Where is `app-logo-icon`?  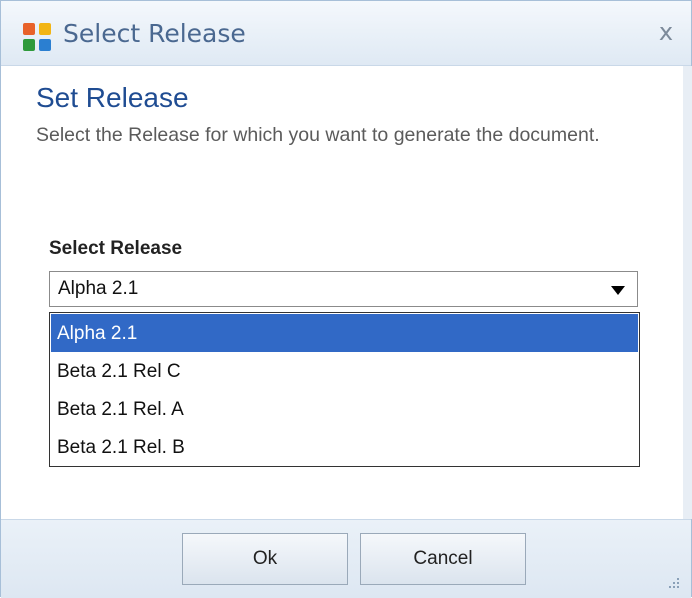 app-logo-icon is located at coordinates (37, 37).